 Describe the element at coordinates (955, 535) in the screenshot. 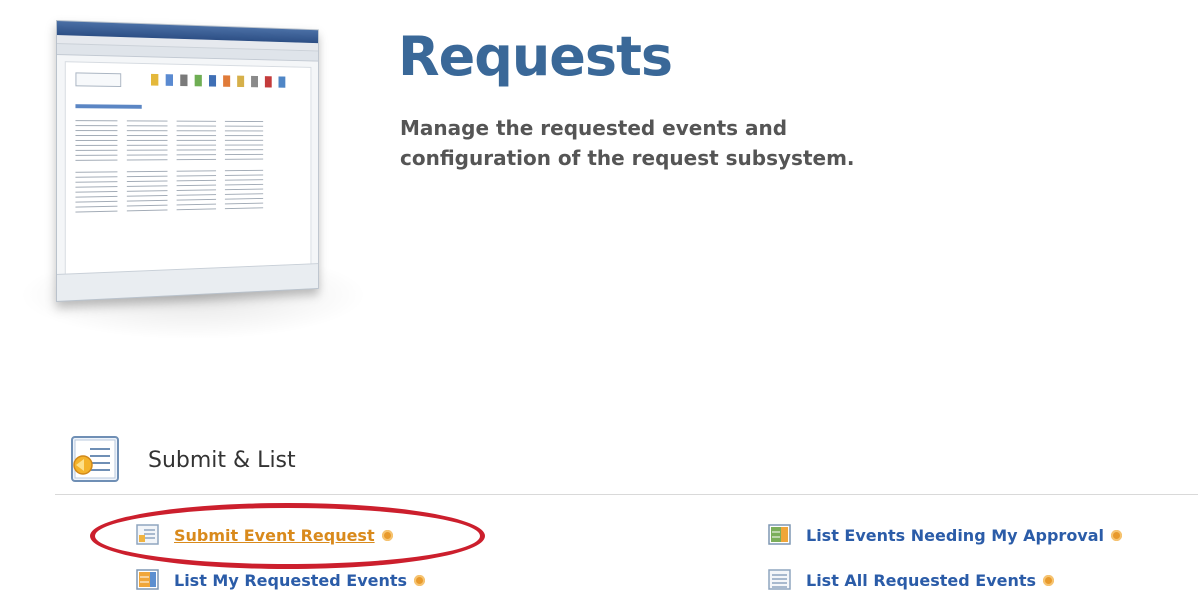

I see `list-events-needing-approval-label: List Events Needing My Approval` at that location.